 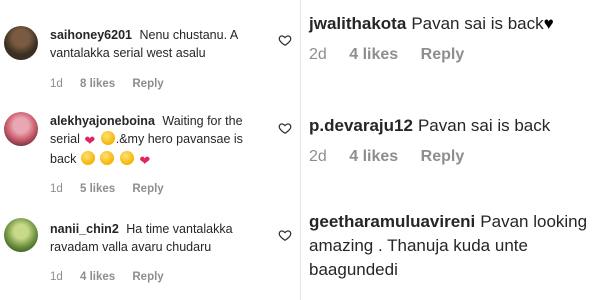 What do you see at coordinates (548, 23) in the screenshot?
I see `black-heart-emoji: ♥` at bounding box center [548, 23].